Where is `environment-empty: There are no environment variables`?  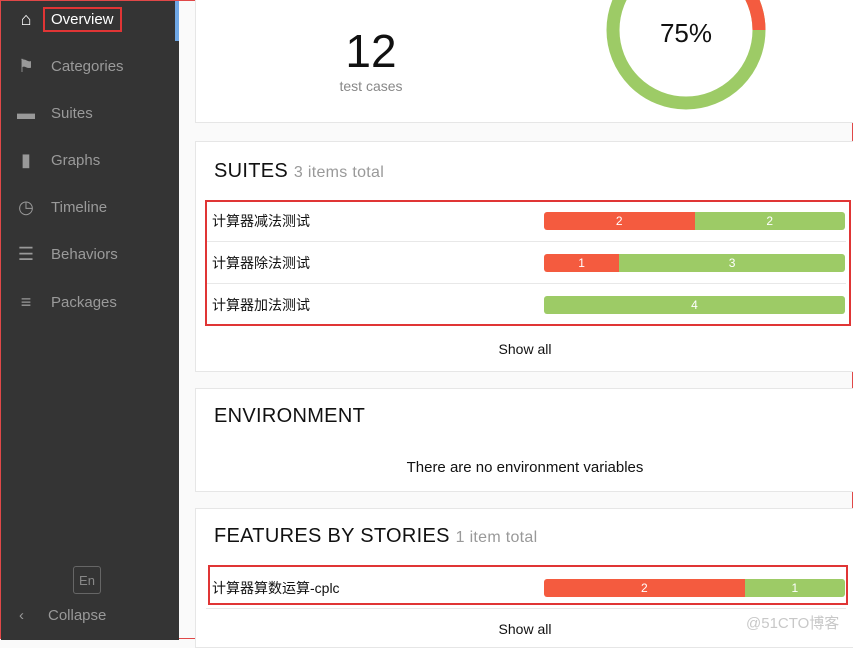
environment-empty: There are no environment variables is located at coordinates (525, 467).